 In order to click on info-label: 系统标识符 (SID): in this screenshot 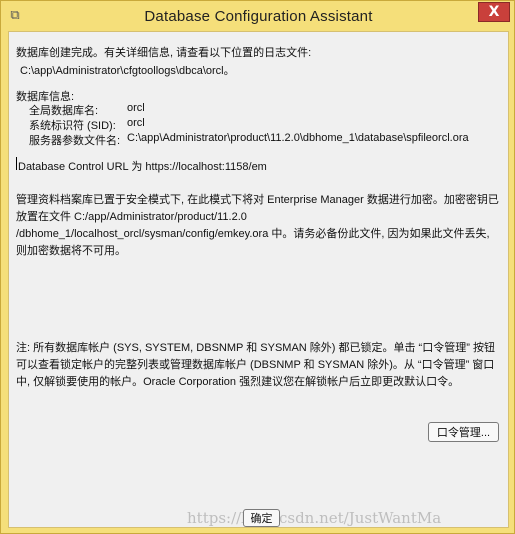, I will do `click(72, 126)`.